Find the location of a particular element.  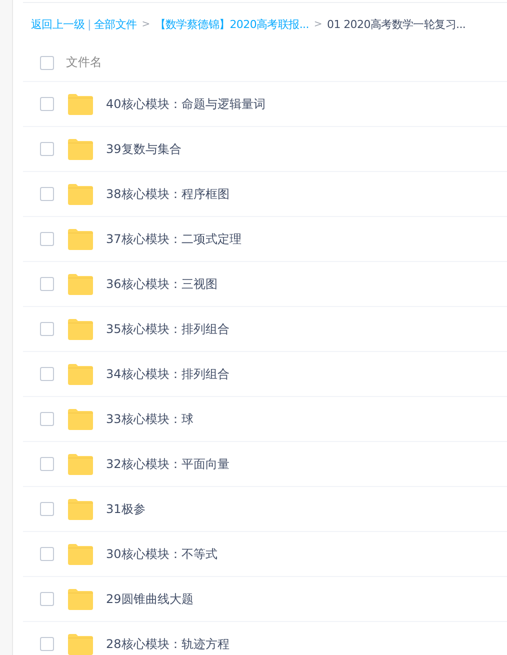

folder-name: 33核心模块：球 is located at coordinates (150, 419).